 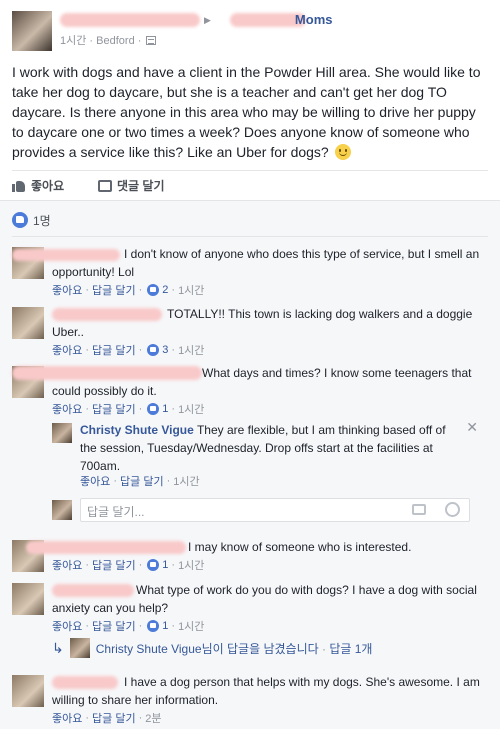 What do you see at coordinates (252, 31) in the screenshot?
I see `post-header: ▶ Moms 1시간 · Bedford ·` at bounding box center [252, 31].